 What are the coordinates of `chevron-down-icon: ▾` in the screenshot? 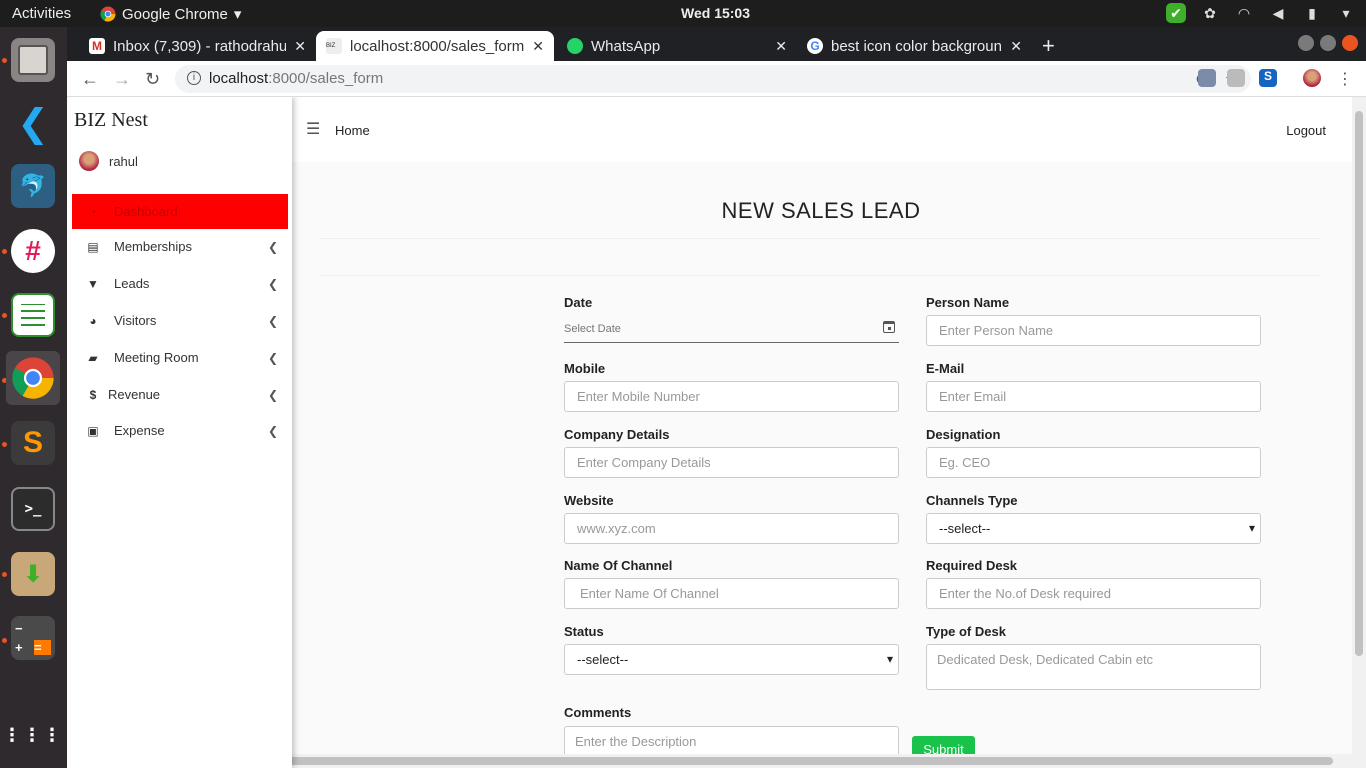 It's located at (1346, 13).